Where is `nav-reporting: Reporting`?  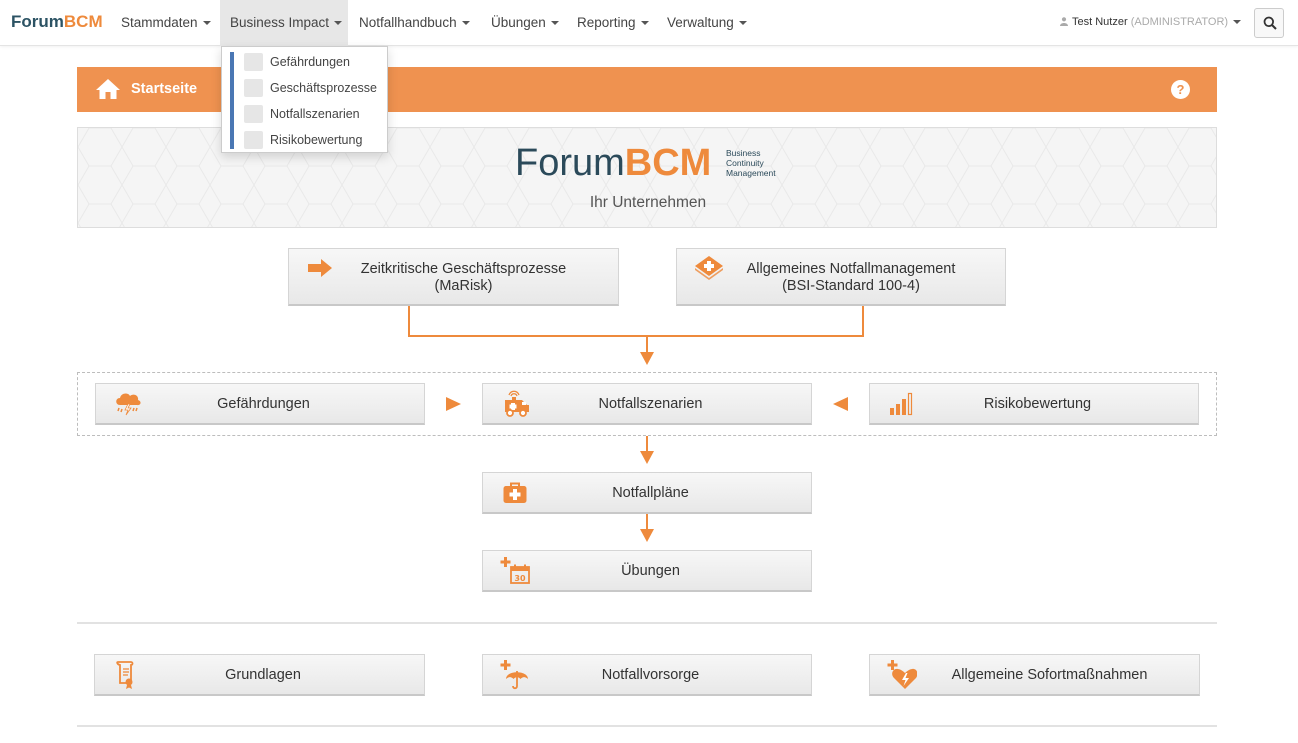 nav-reporting: Reporting is located at coordinates (613, 23).